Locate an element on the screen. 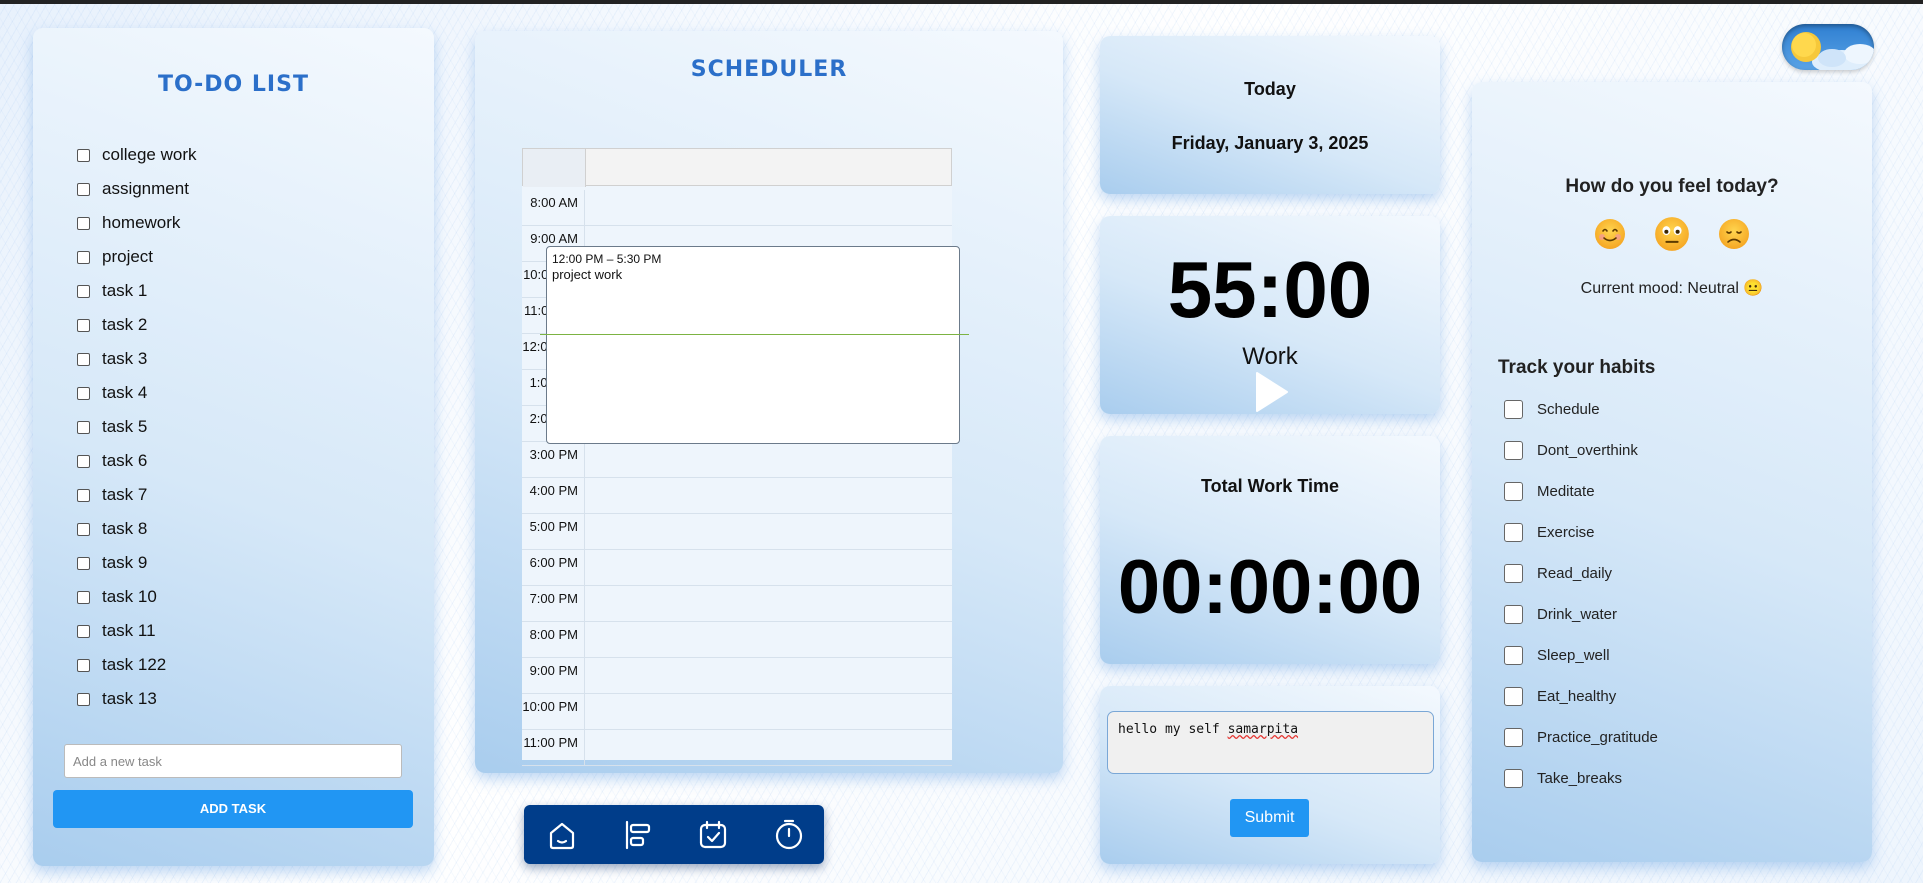 This screenshot has width=1923, height=883. todo-item: task 6 is located at coordinates (137, 461).